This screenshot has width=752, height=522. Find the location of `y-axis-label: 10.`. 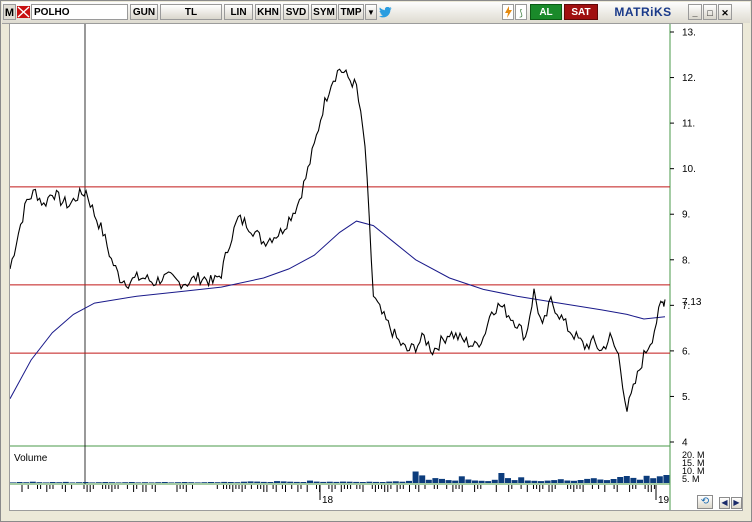

y-axis-label: 10. is located at coordinates (689, 169).